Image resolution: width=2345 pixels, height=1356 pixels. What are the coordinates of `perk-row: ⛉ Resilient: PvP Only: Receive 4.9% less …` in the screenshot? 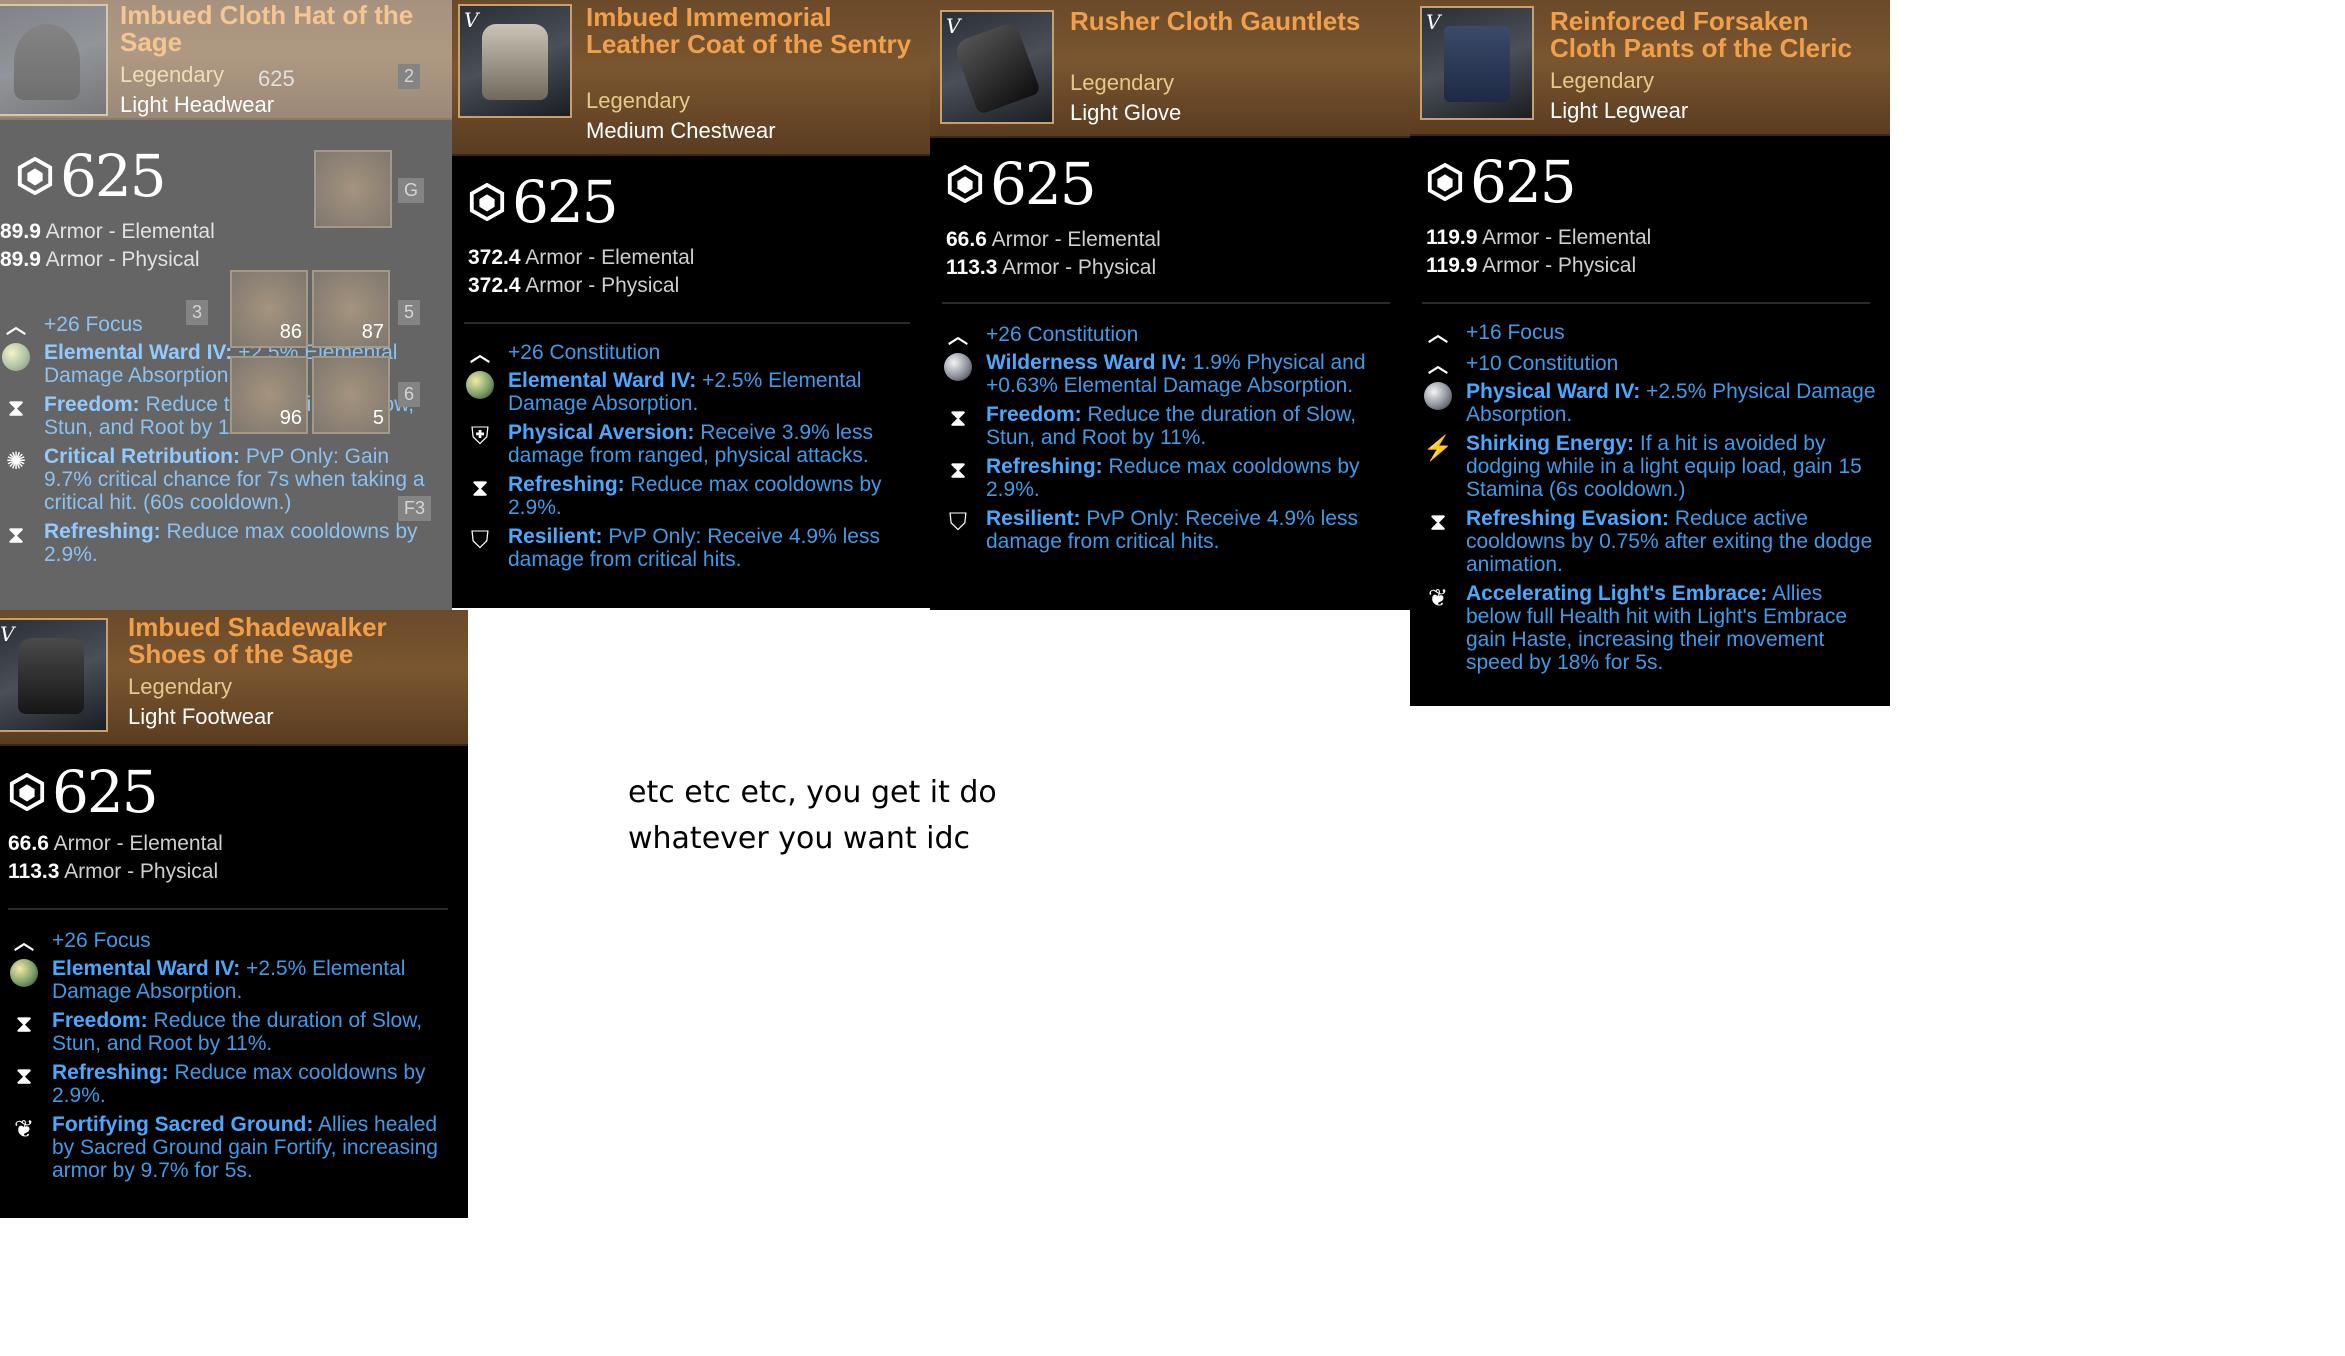 It's located at (1171, 530).